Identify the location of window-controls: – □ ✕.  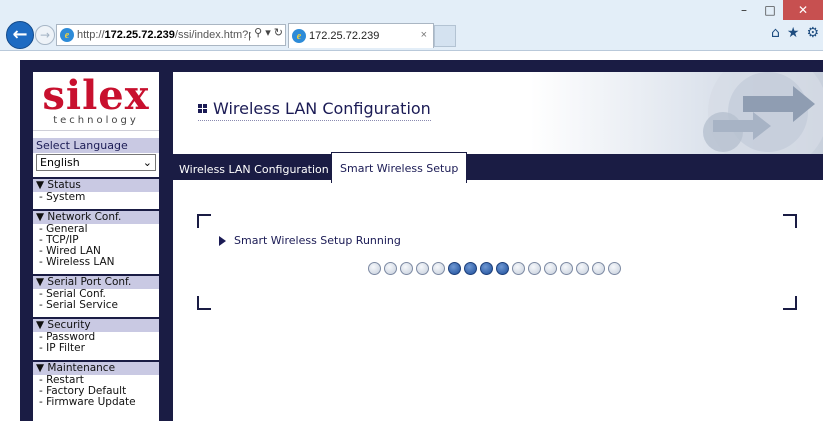
(777, 10).